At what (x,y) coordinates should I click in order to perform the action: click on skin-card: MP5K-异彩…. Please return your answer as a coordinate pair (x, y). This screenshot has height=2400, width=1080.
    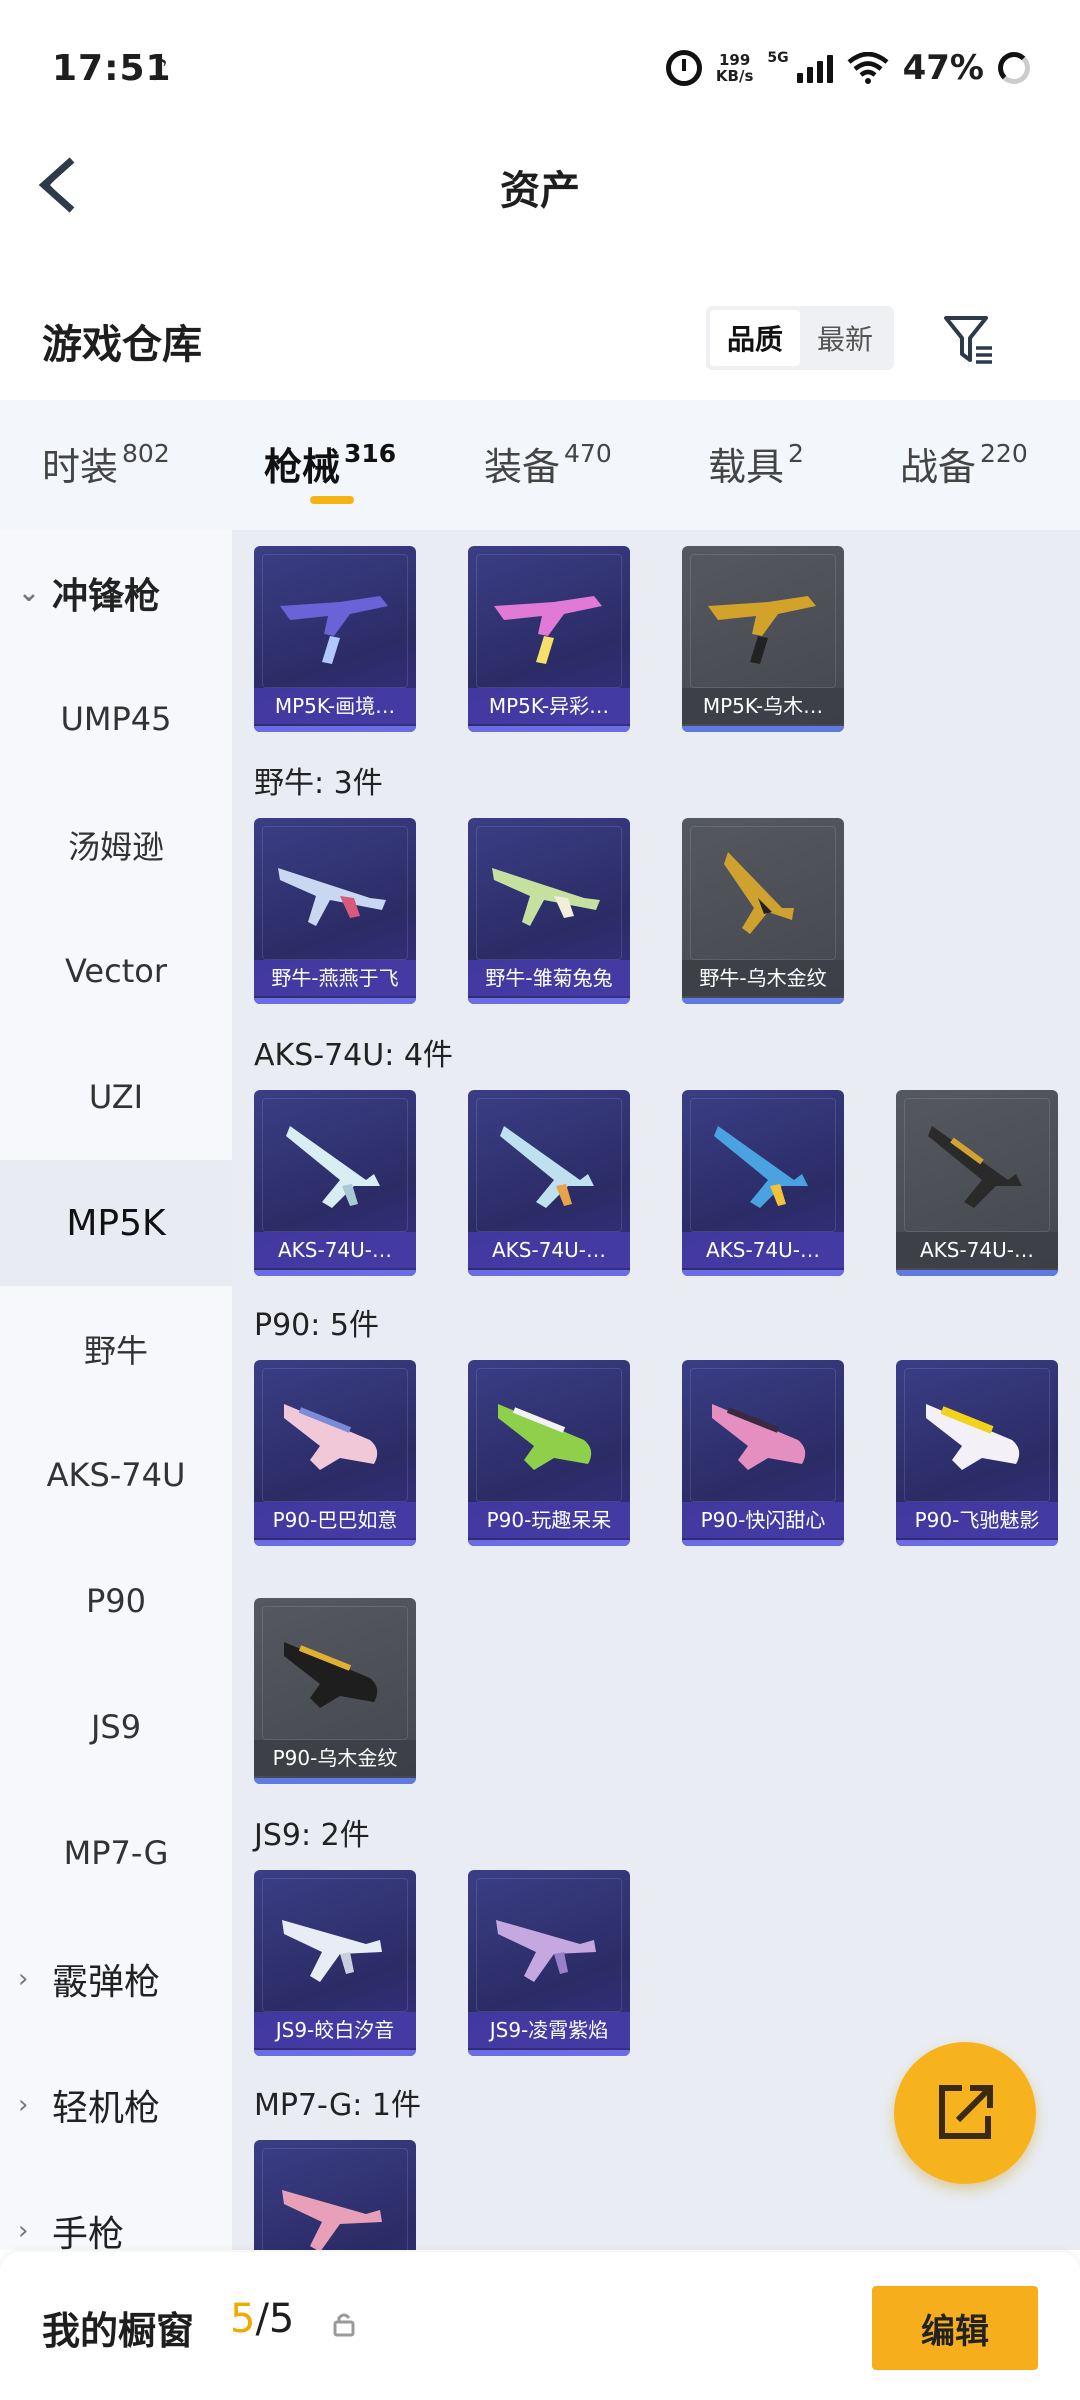
    Looking at the image, I should click on (549, 639).